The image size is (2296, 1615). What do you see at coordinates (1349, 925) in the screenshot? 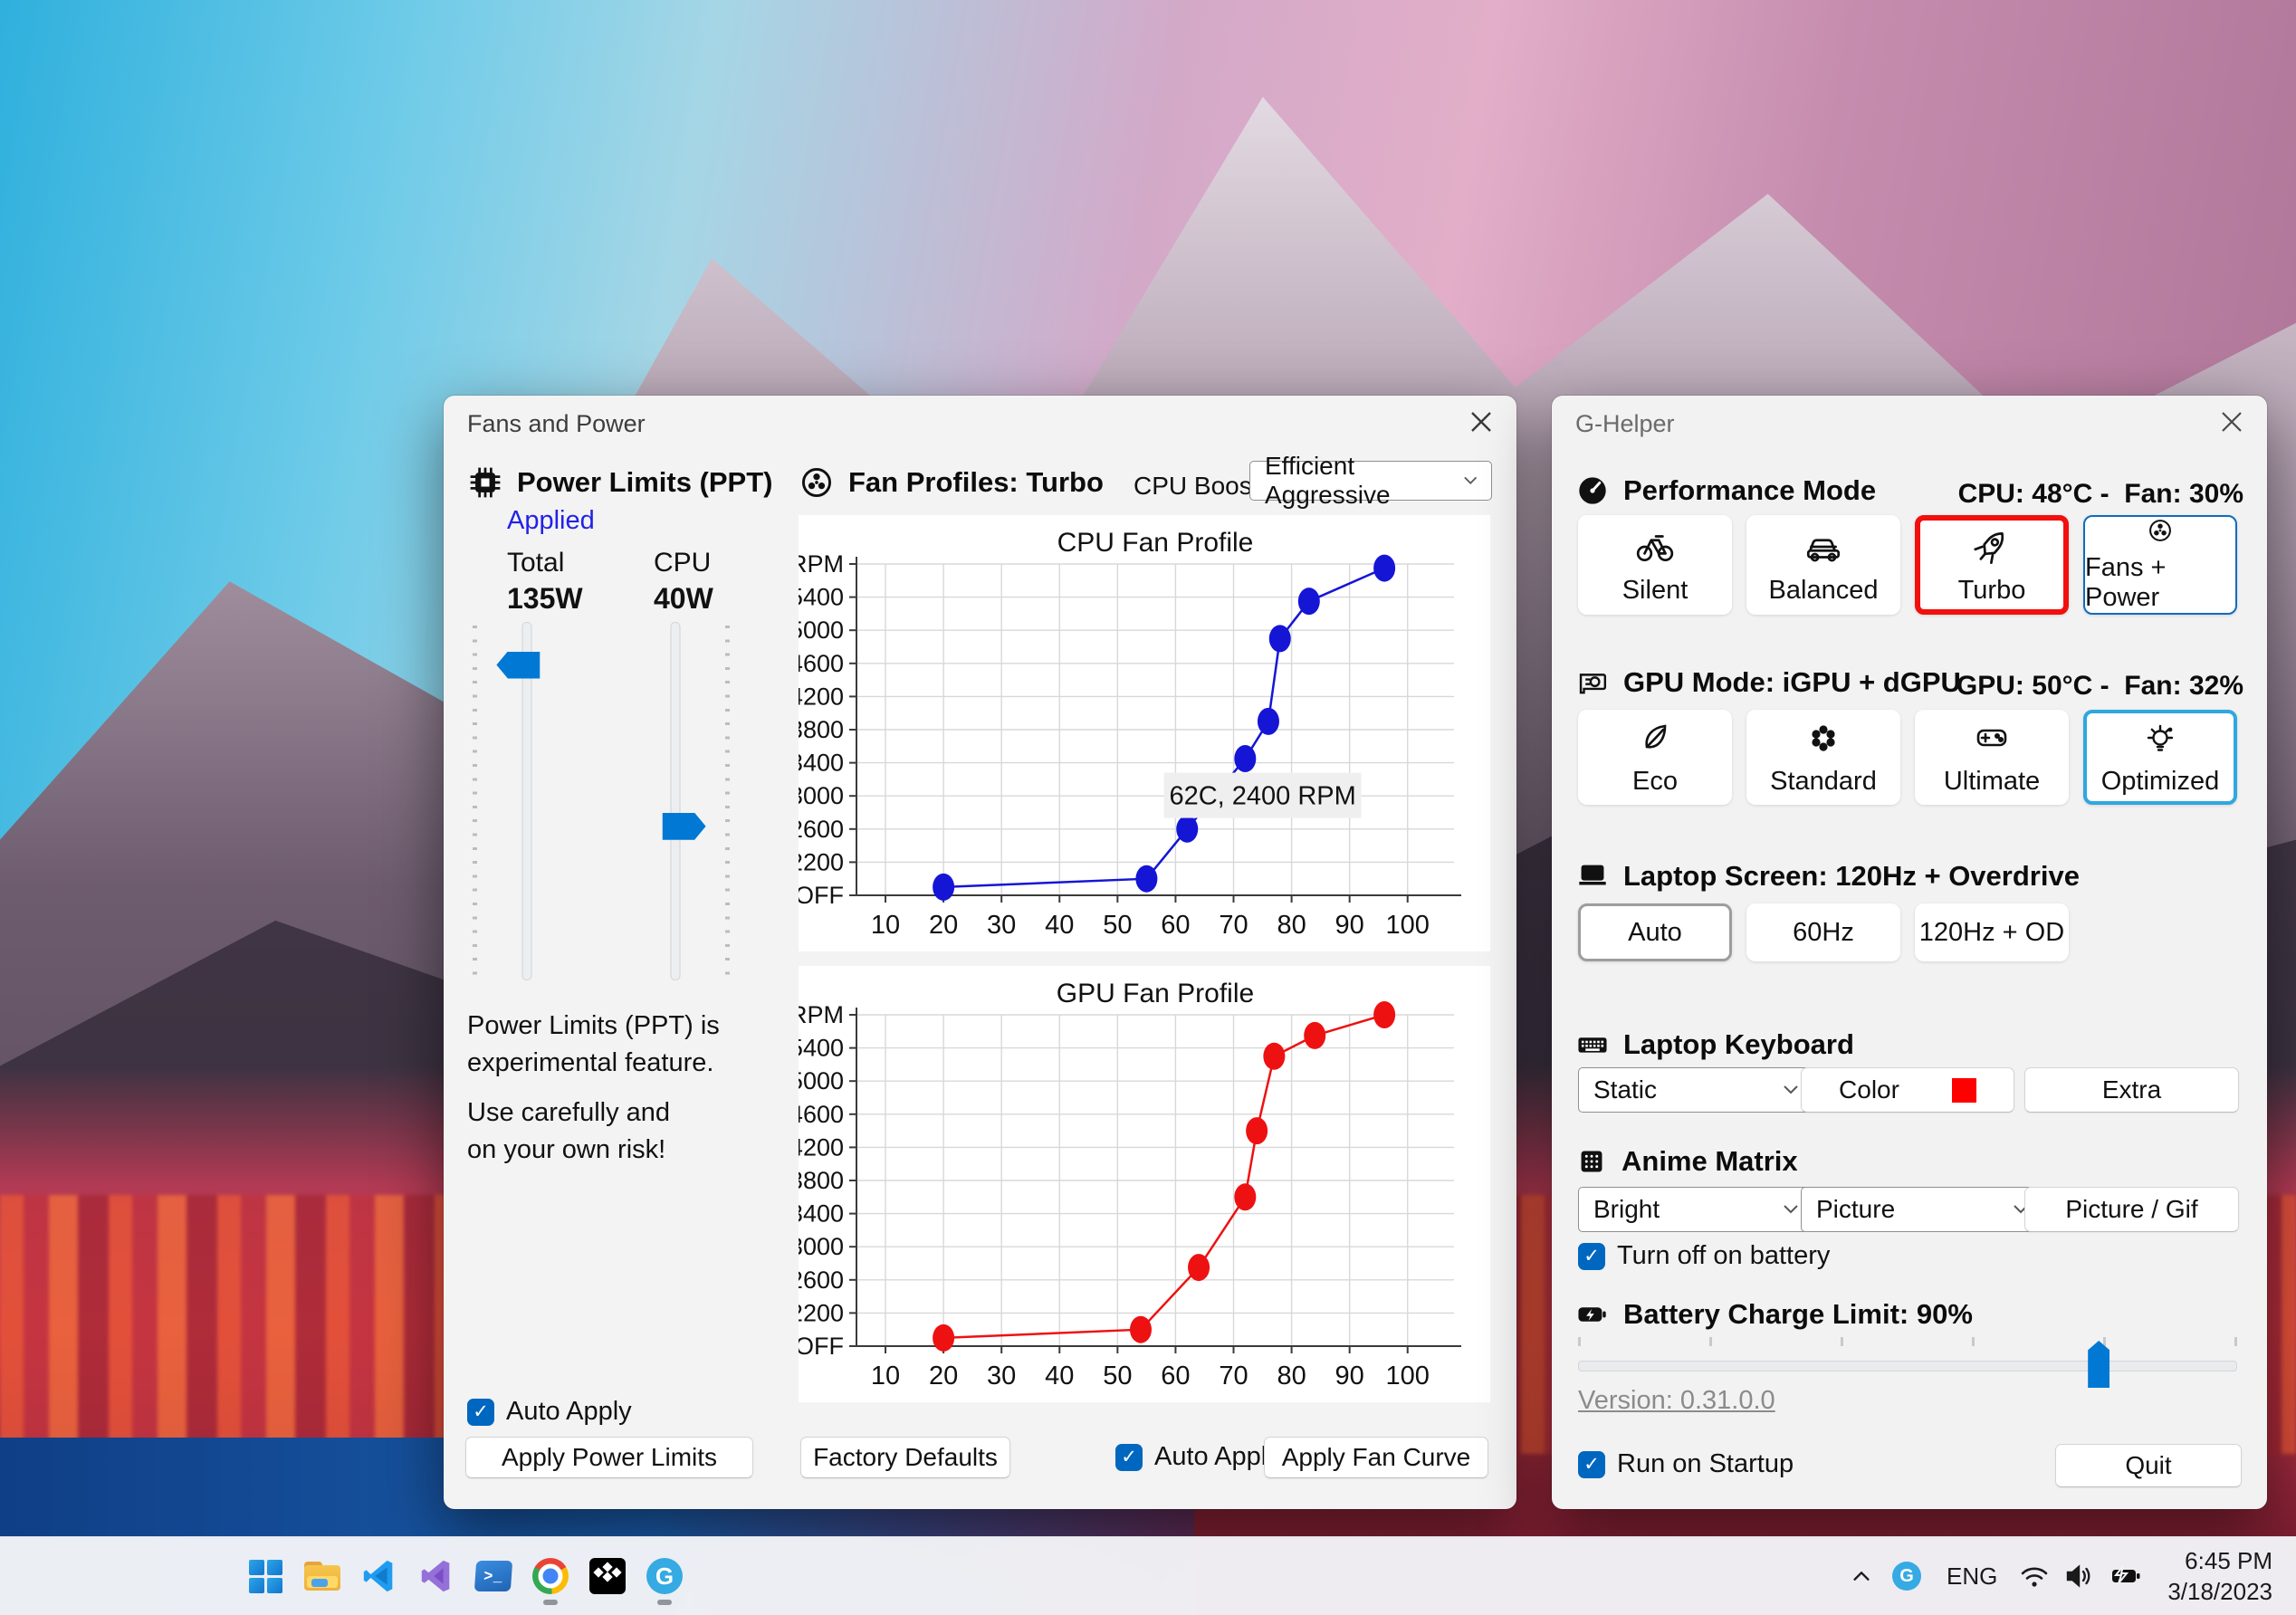
I see `svg-text: 90` at bounding box center [1349, 925].